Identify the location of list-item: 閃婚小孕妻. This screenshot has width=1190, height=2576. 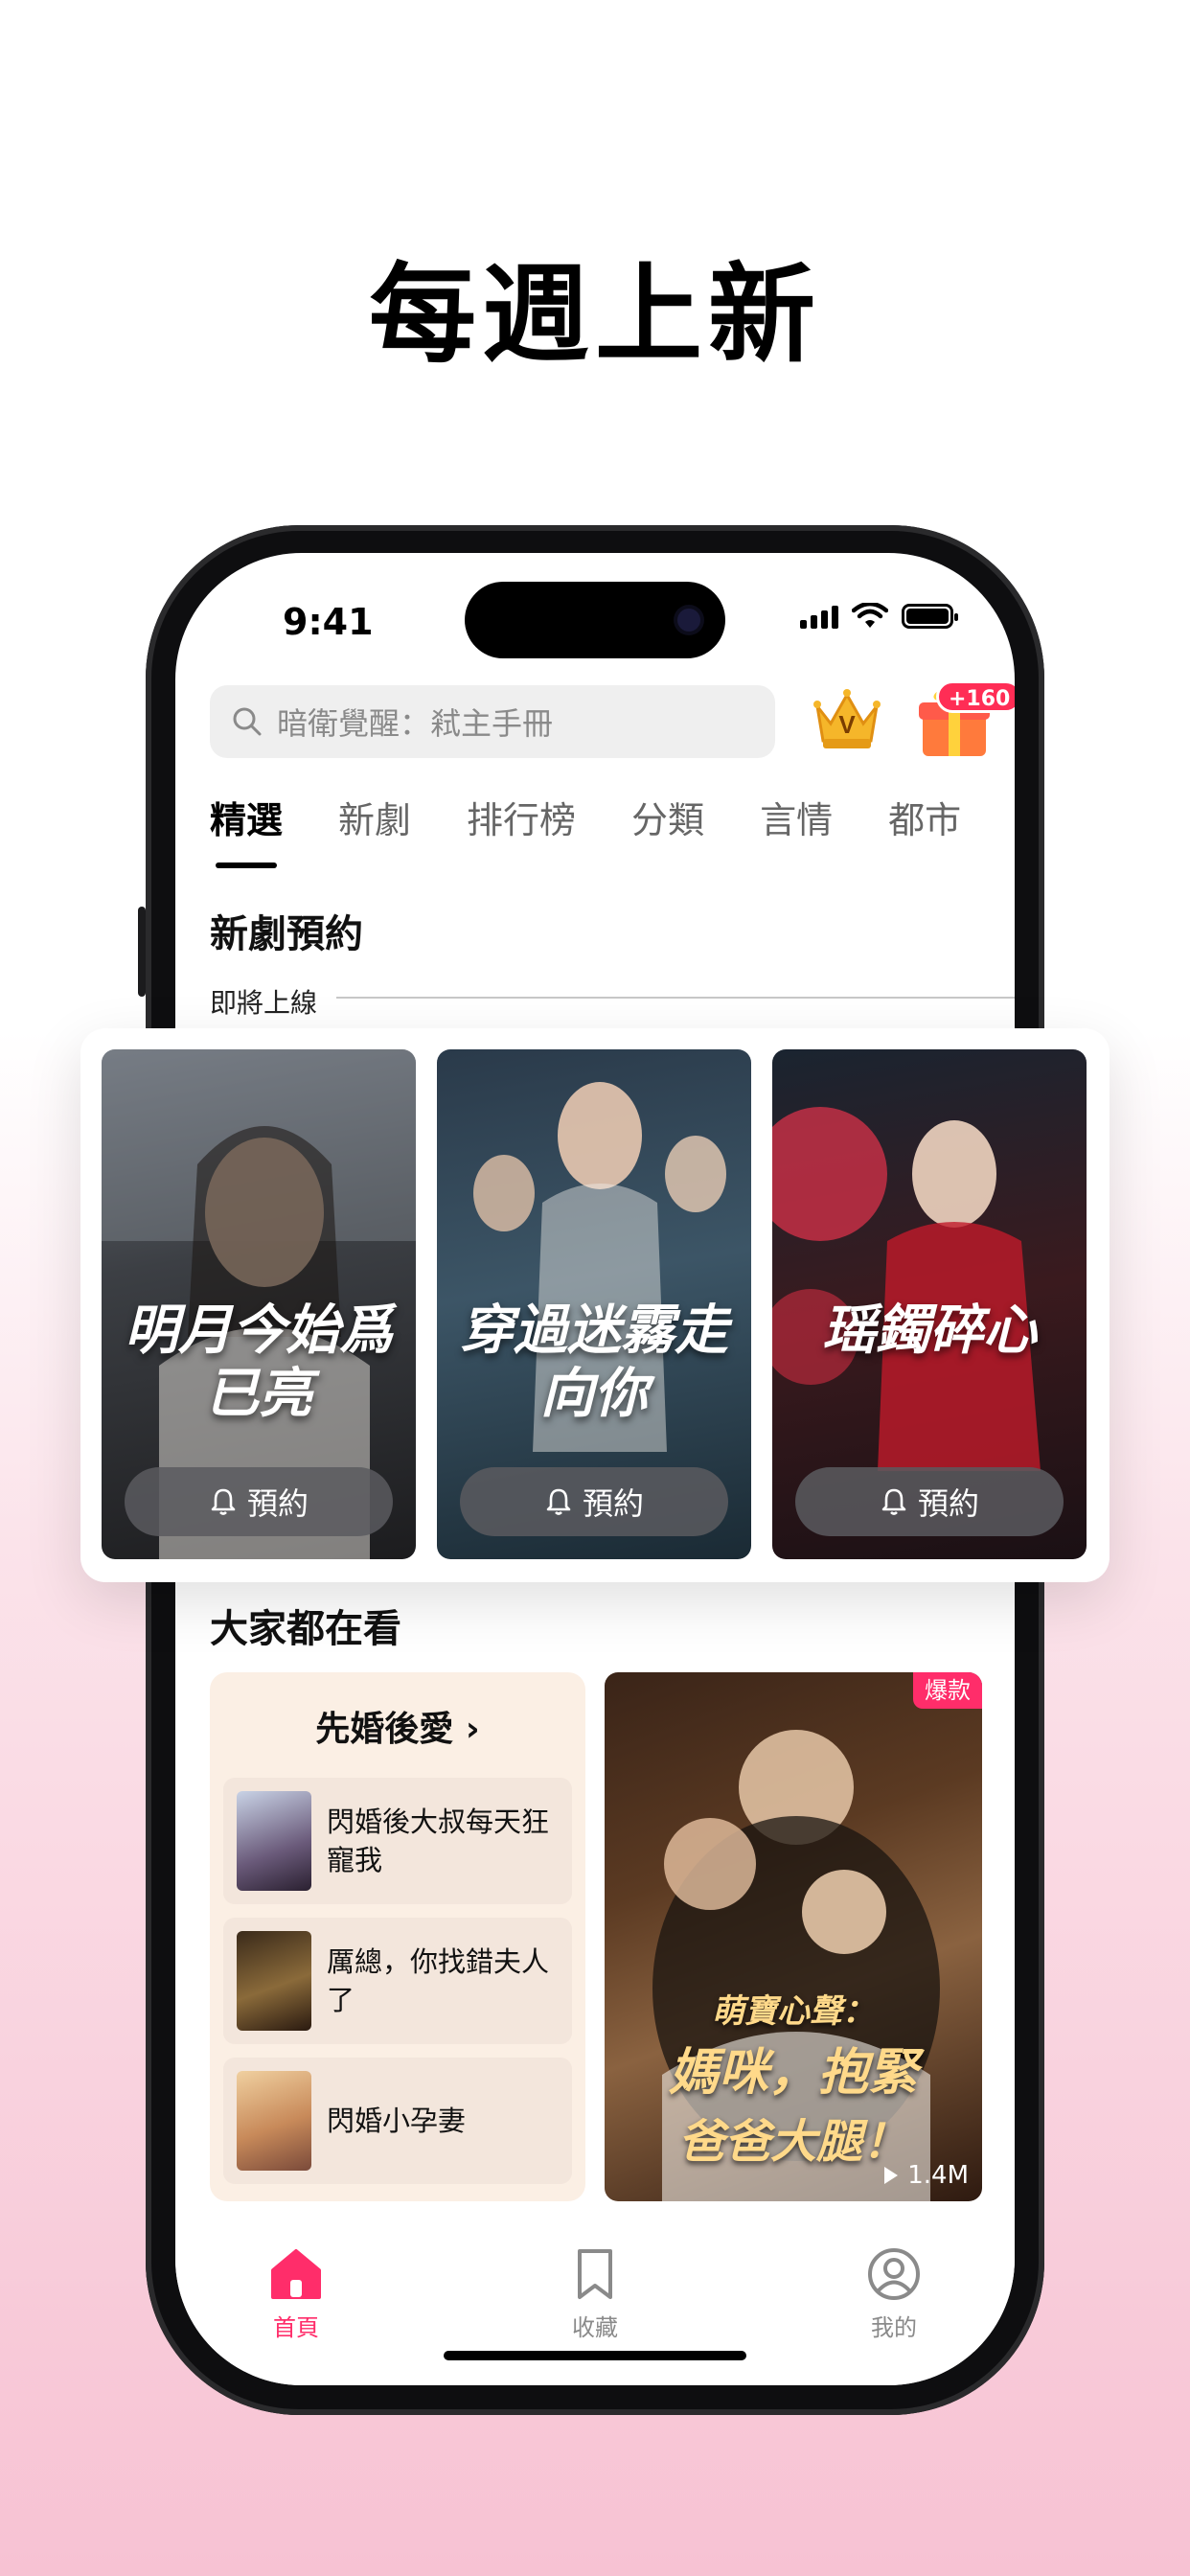
(397, 2121).